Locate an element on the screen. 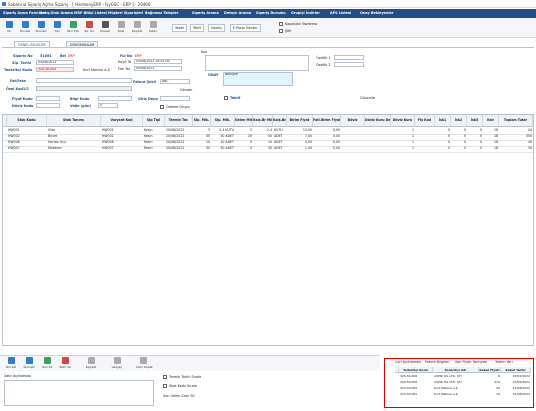 Image resolution: width=536 pixels, height=411 pixels. edit-button: Düzelt is located at coordinates (105, 28).